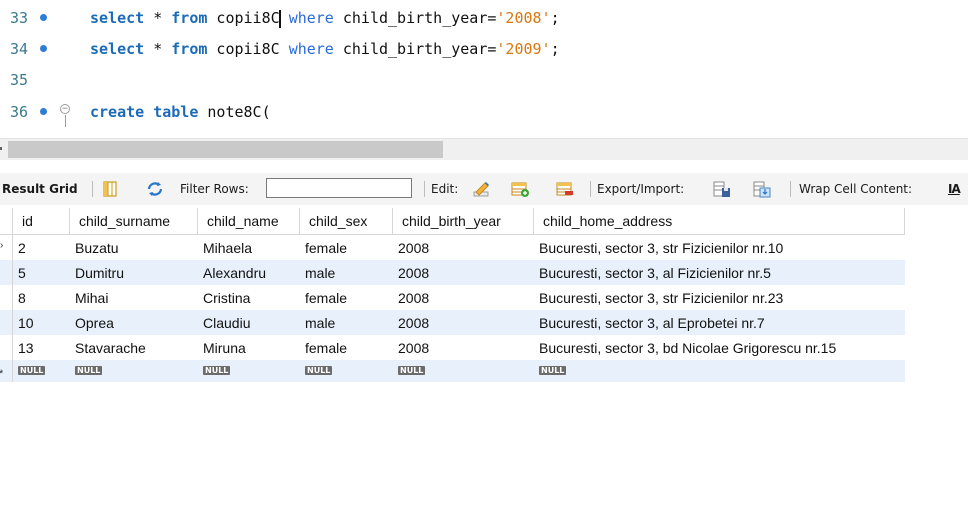 This screenshot has height=511, width=968. What do you see at coordinates (719, 322) in the screenshot?
I see `cell-child-home-address: Bucuresti, sector 3, al Eprobetei nr.7` at bounding box center [719, 322].